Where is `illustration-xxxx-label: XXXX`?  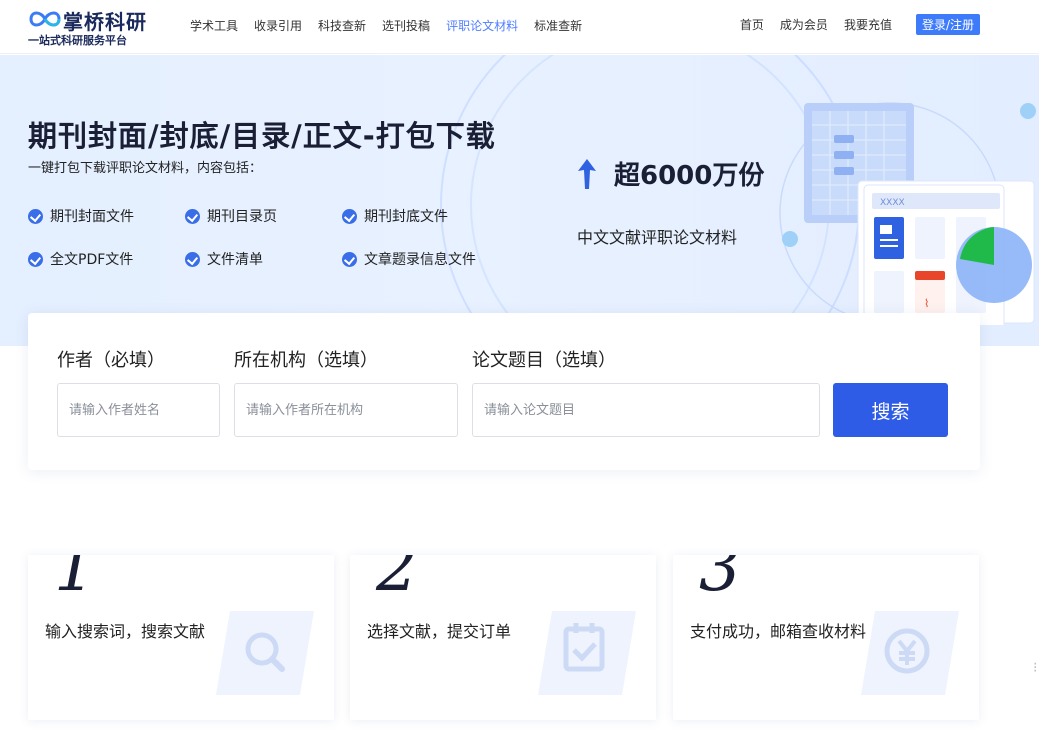 illustration-xxxx-label: XXXX is located at coordinates (892, 203).